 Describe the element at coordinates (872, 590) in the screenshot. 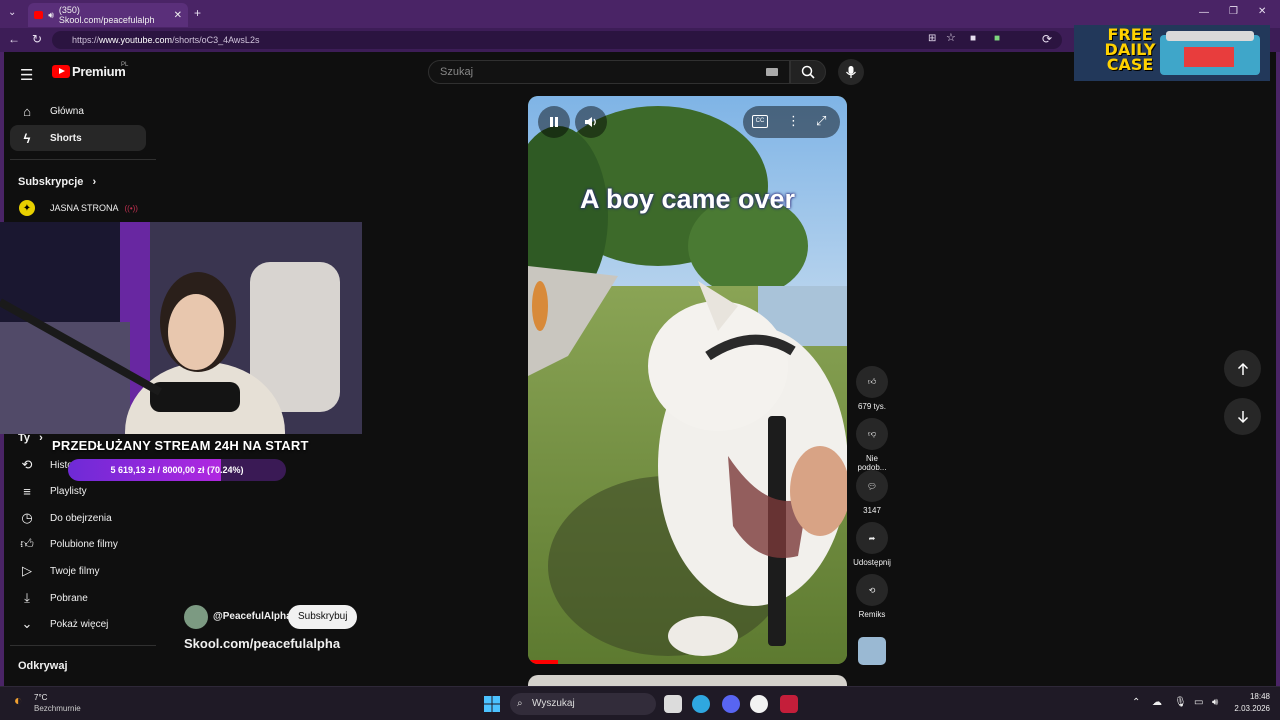

I see `remix-icon: ⟲` at that location.